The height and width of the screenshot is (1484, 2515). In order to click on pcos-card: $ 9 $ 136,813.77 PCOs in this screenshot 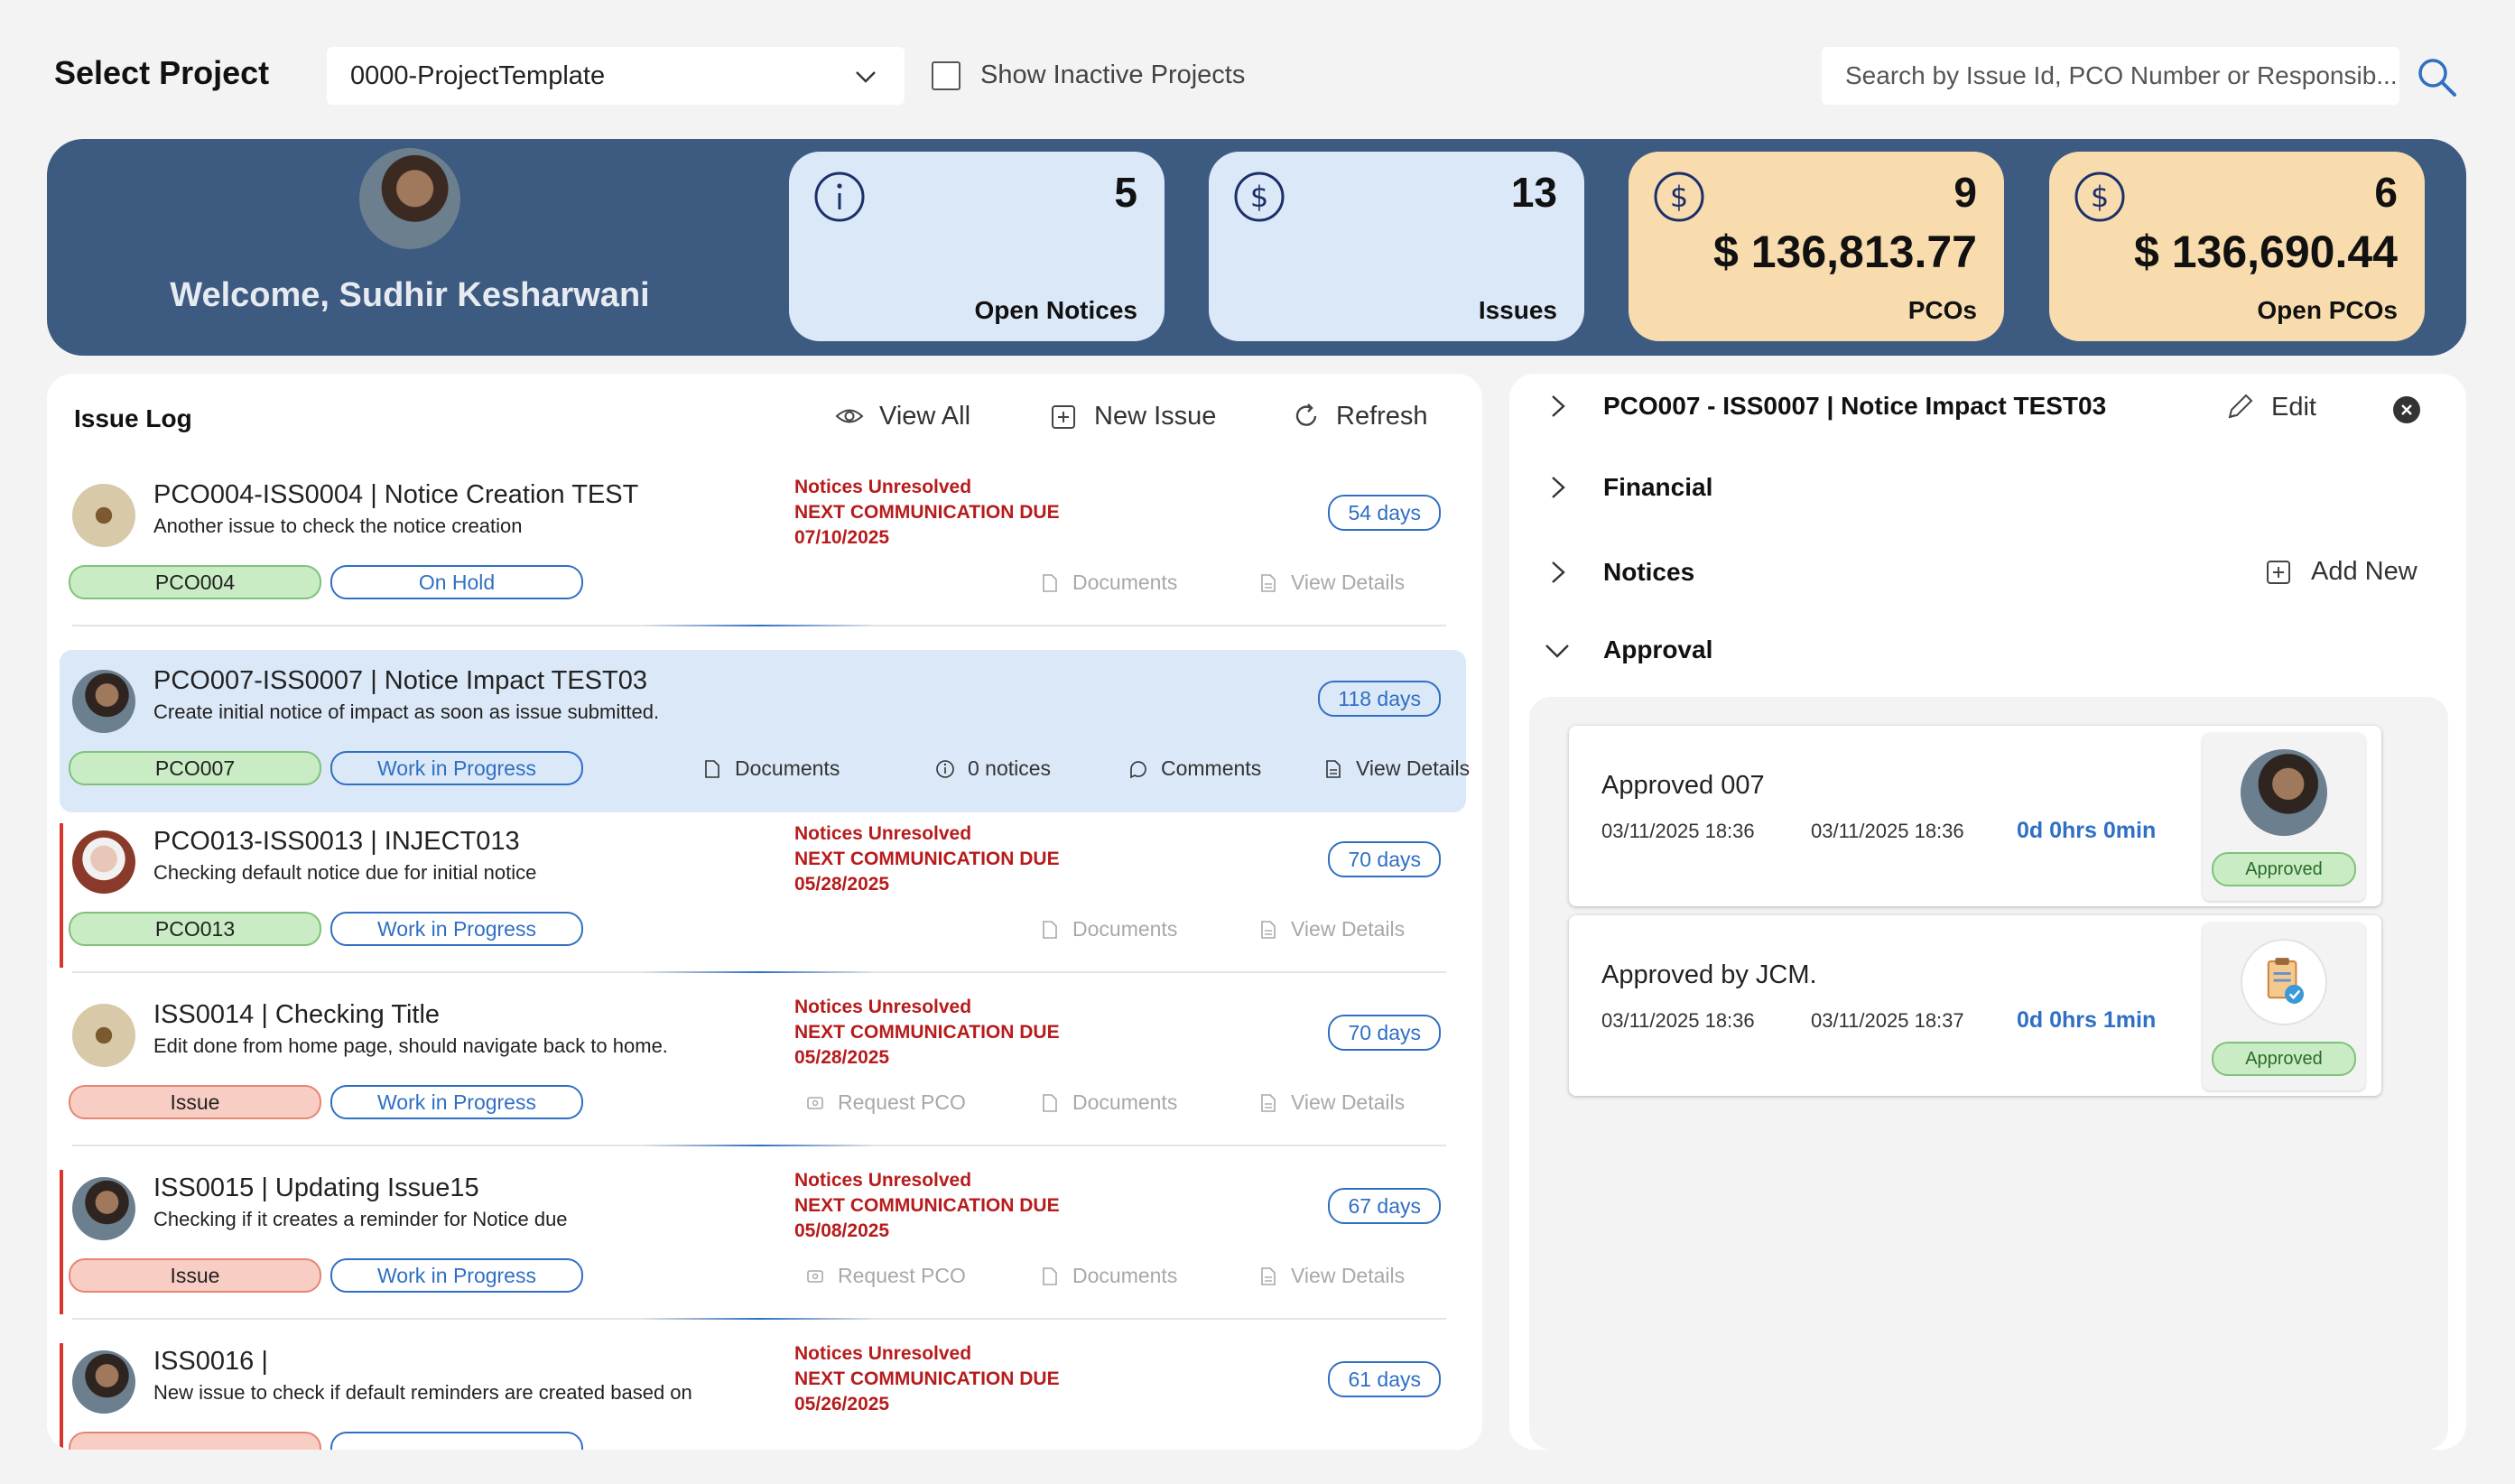, I will do `click(1817, 246)`.